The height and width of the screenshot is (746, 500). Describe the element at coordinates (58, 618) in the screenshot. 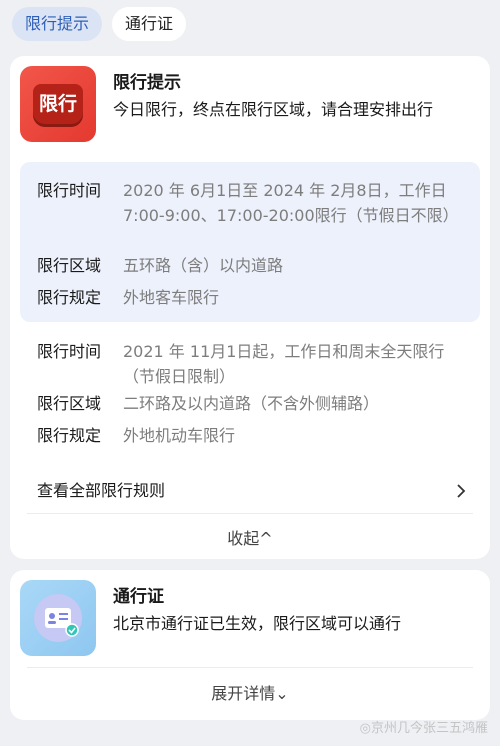

I see `id-card-icon` at that location.